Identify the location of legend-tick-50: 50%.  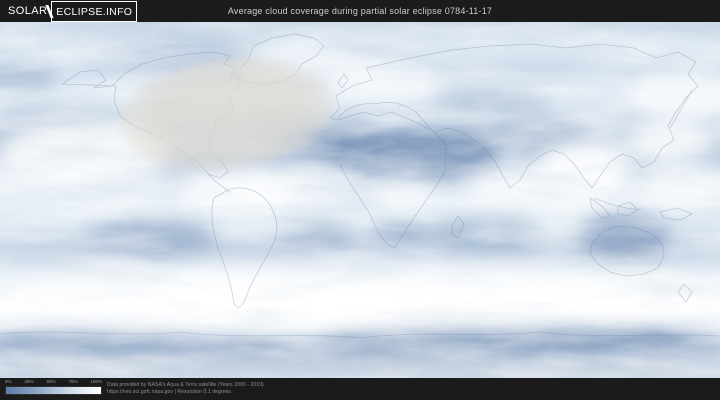
(51, 381).